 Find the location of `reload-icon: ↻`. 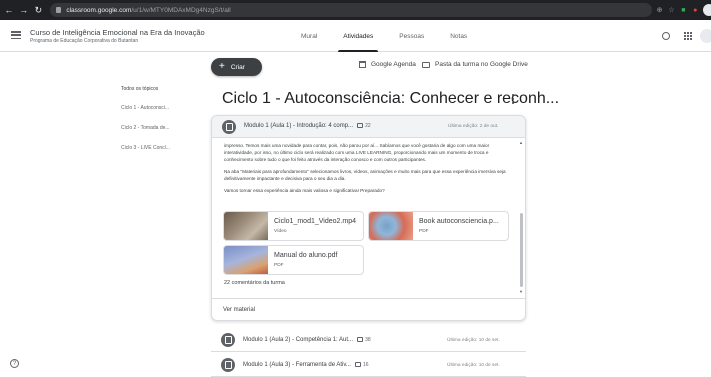

reload-icon: ↻ is located at coordinates (39, 10).